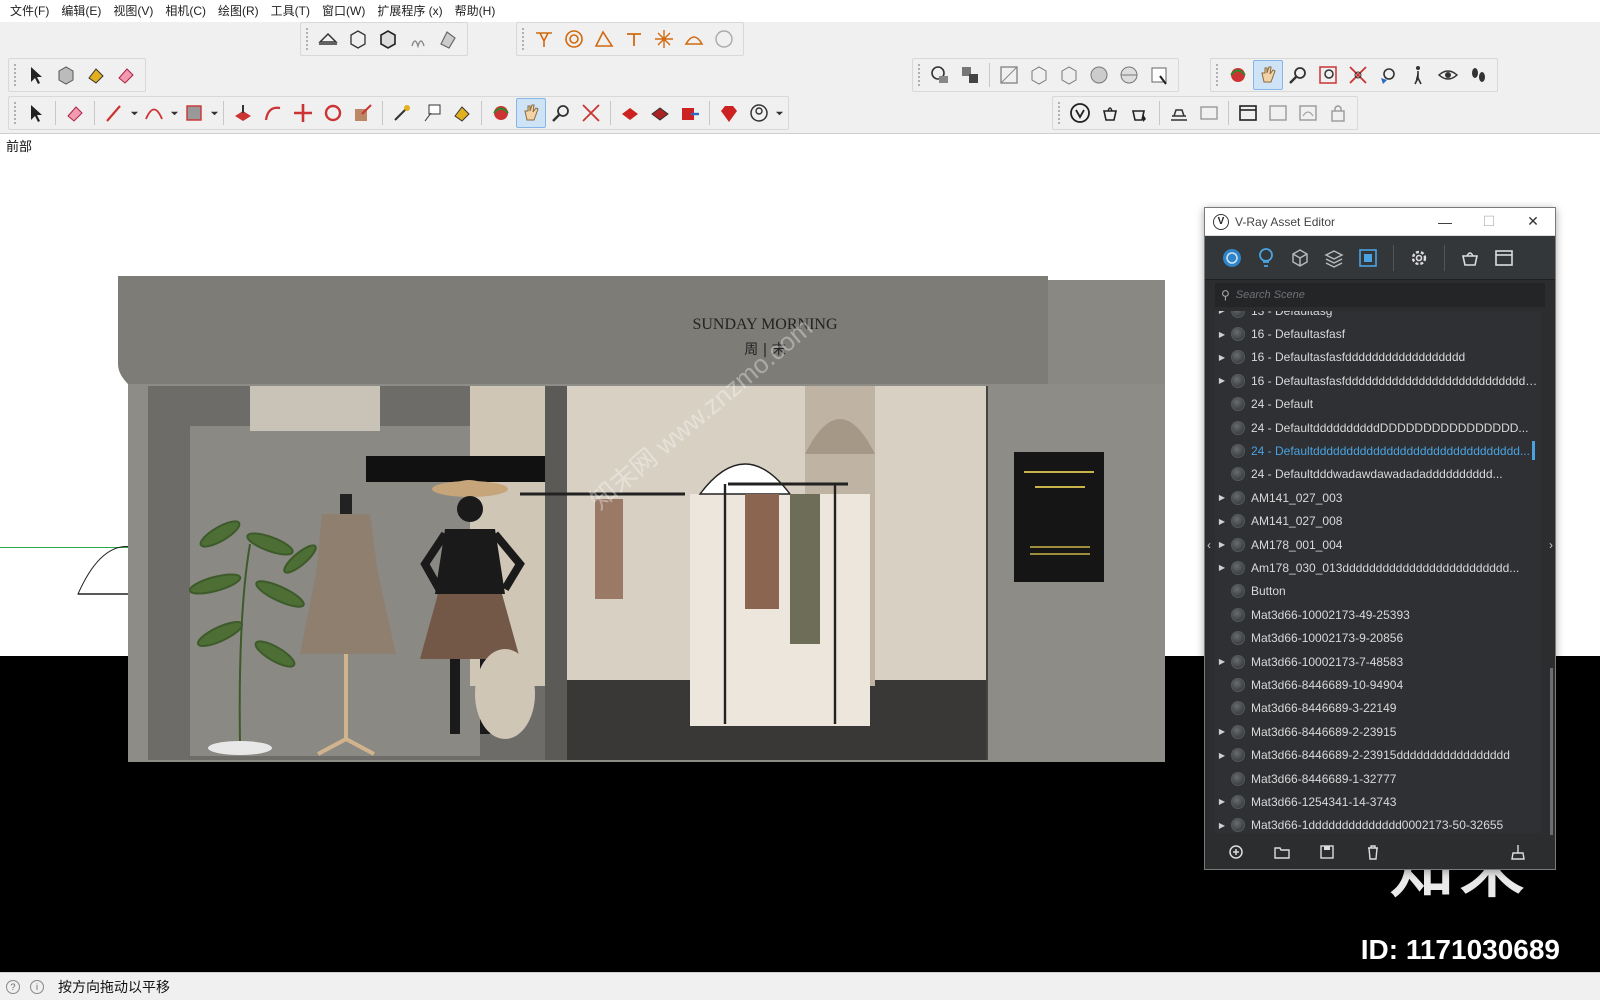 The width and height of the screenshot is (1600, 1000). Describe the element at coordinates (1110, 113) in the screenshot. I see `render-icon` at that location.